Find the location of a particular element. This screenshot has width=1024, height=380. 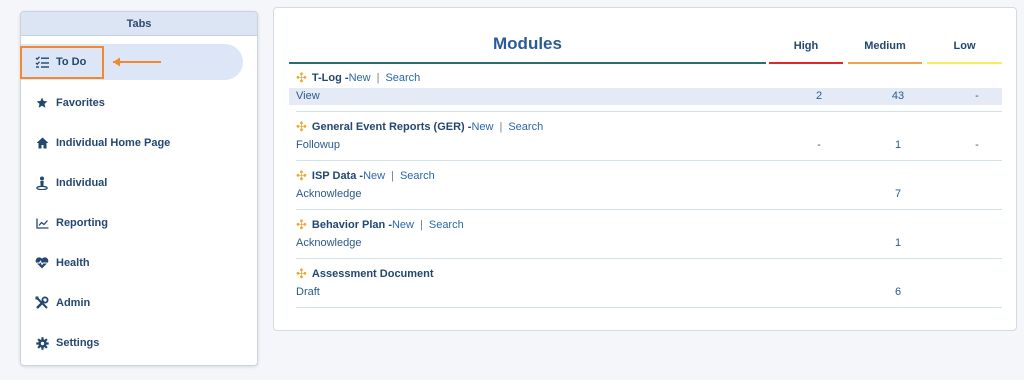

t-log-view-row: View 2 43 - is located at coordinates (645, 96).